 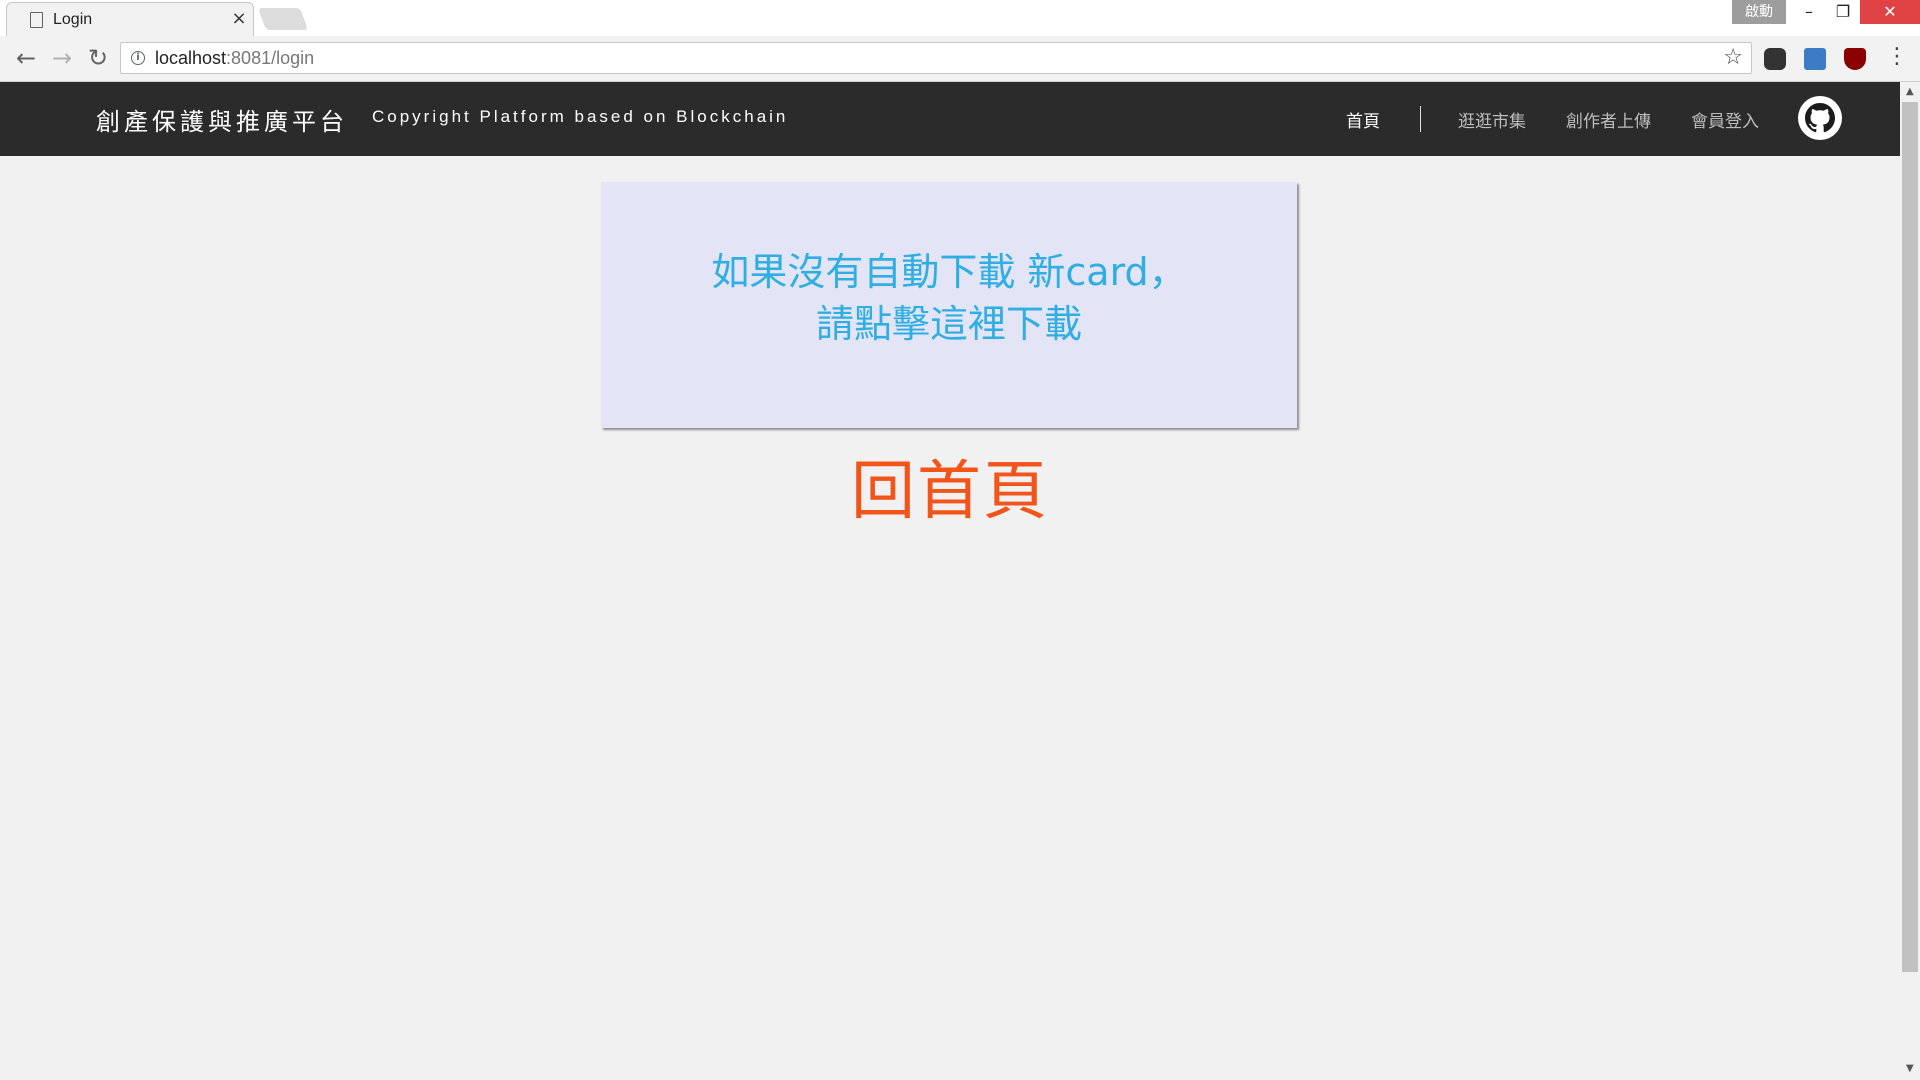 What do you see at coordinates (949, 272) in the screenshot?
I see `download-text-line1: 如果沒有自動下載 新card，` at bounding box center [949, 272].